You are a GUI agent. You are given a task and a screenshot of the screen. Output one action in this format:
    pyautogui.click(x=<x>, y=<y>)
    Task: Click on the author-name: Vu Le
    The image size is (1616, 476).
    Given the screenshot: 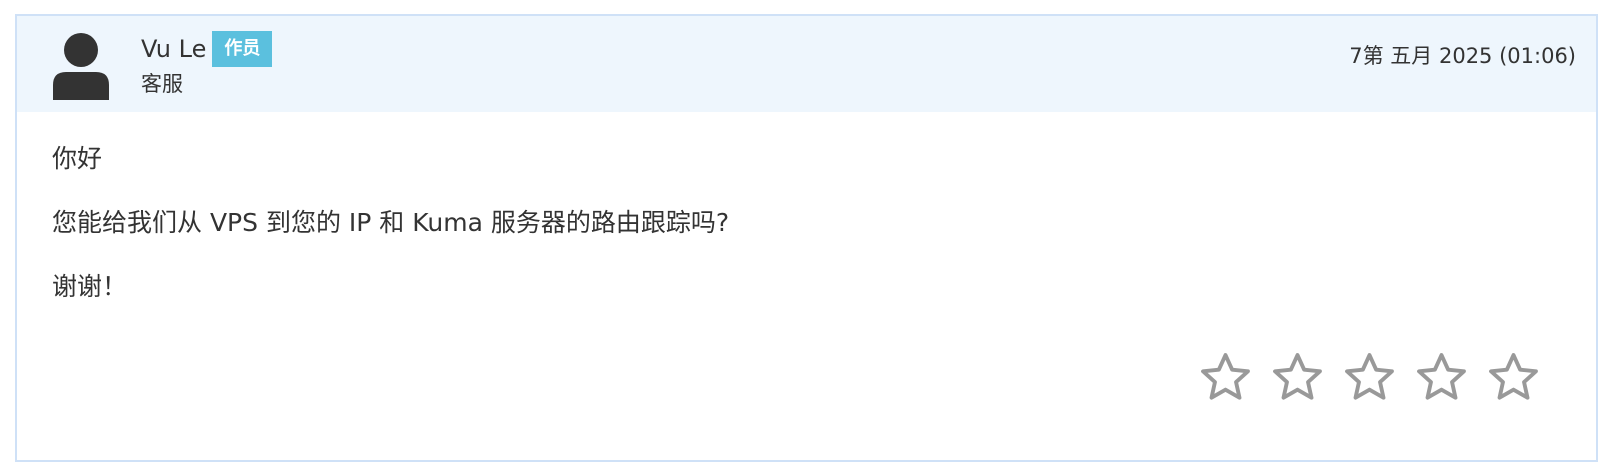 What is the action you would take?
    pyautogui.click(x=174, y=49)
    